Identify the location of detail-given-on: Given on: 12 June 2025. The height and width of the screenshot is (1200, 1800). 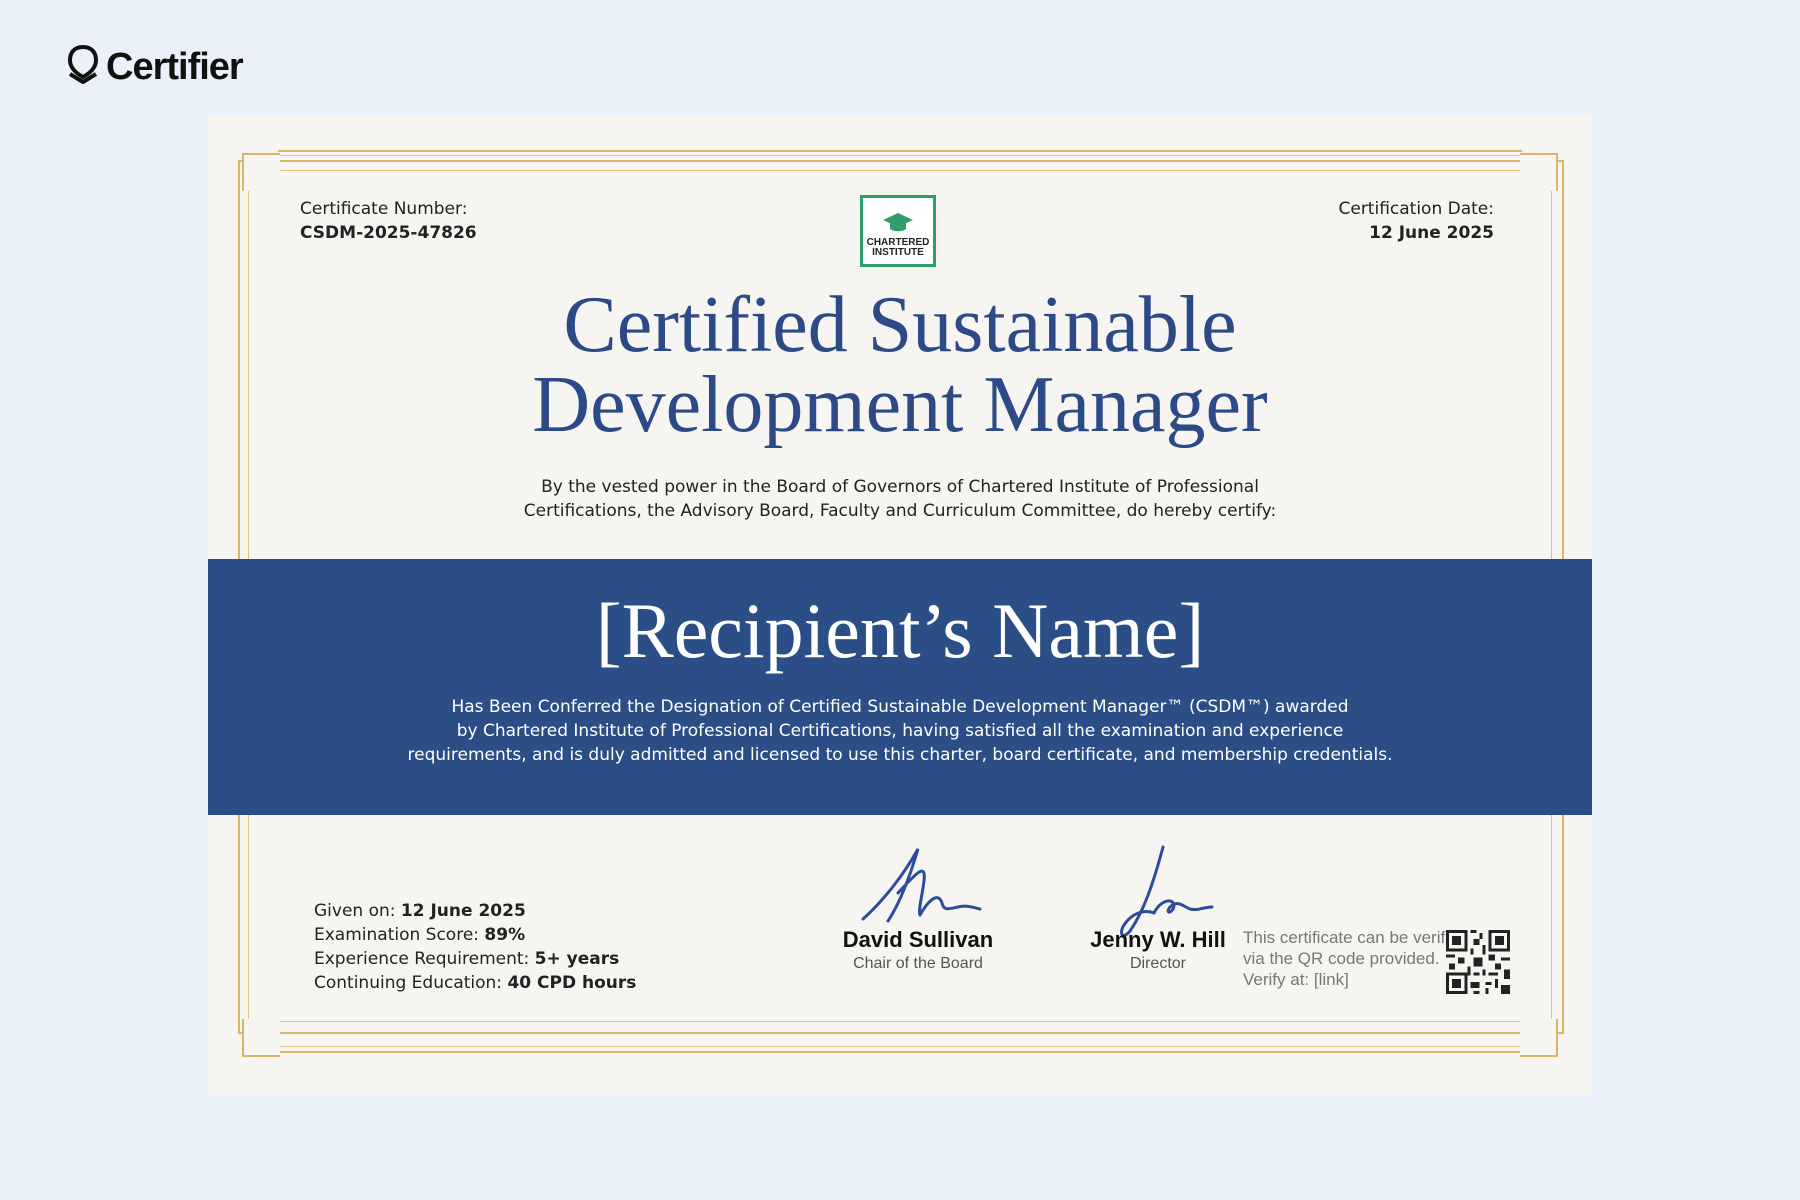
(475, 911).